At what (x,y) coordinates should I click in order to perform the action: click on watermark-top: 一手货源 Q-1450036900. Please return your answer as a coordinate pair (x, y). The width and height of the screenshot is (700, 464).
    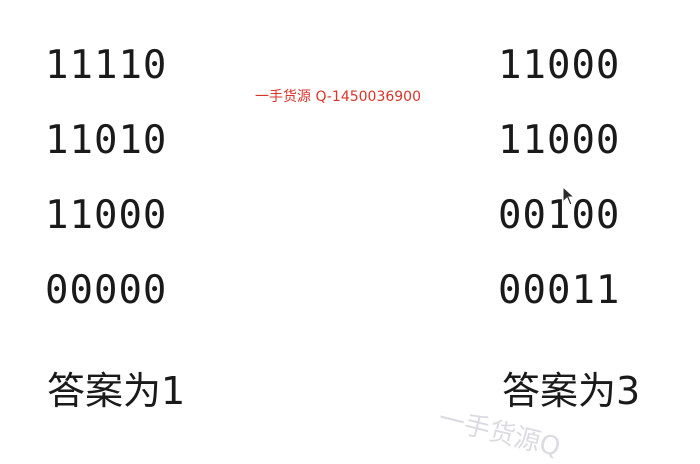
    Looking at the image, I should click on (338, 97).